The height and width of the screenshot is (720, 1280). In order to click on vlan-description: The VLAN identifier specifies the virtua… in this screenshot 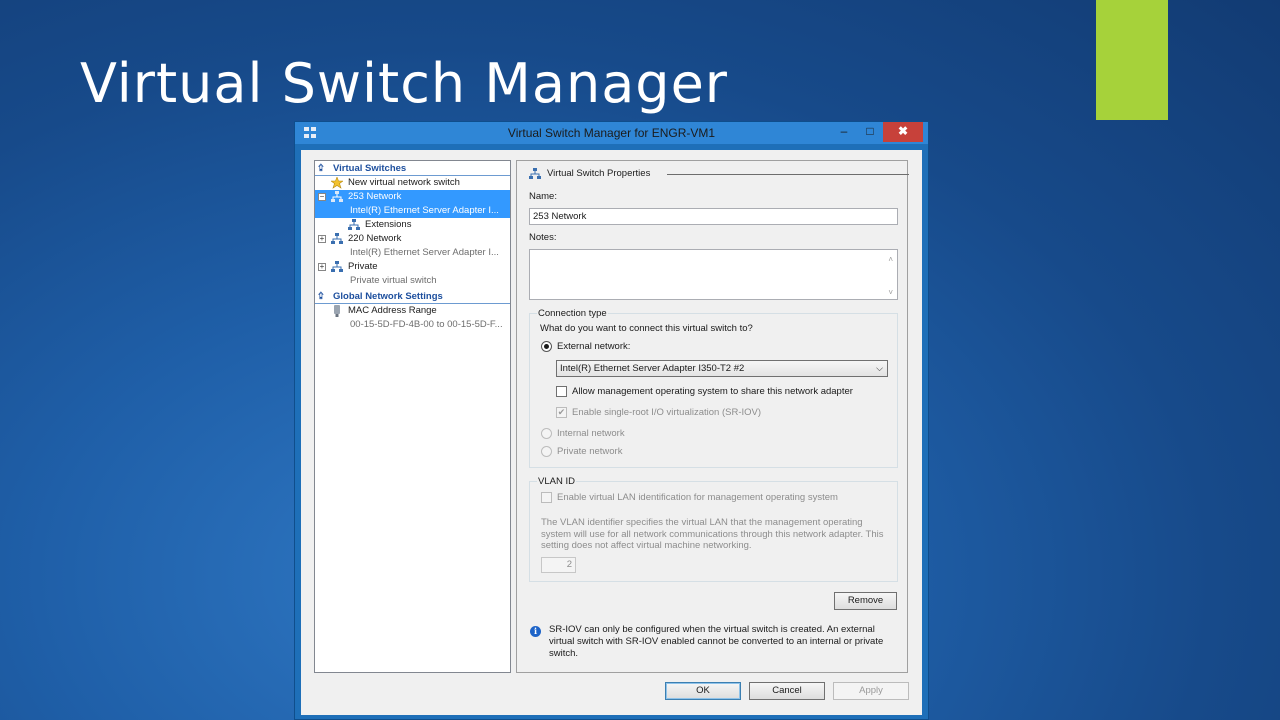, I will do `click(712, 534)`.